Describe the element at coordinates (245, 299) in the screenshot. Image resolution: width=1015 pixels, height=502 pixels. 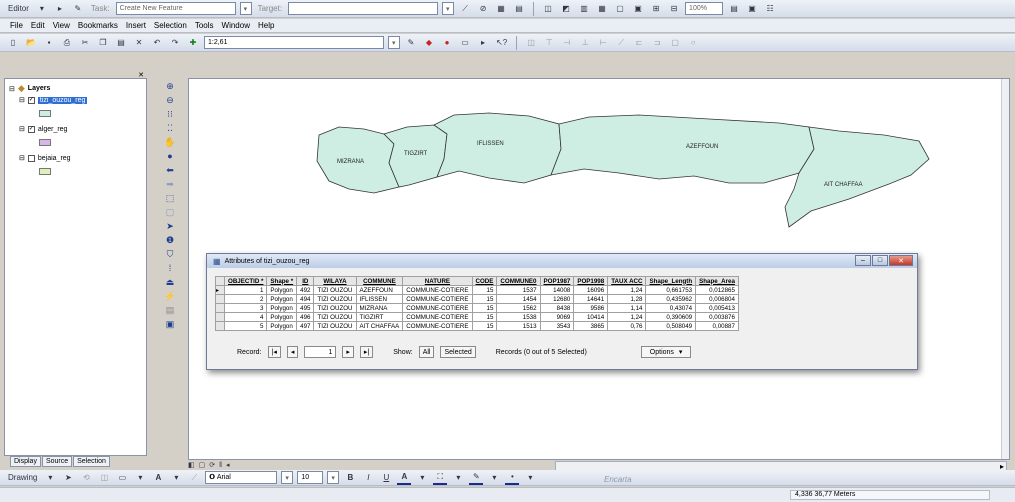
I see `table-cell: 2` at that location.